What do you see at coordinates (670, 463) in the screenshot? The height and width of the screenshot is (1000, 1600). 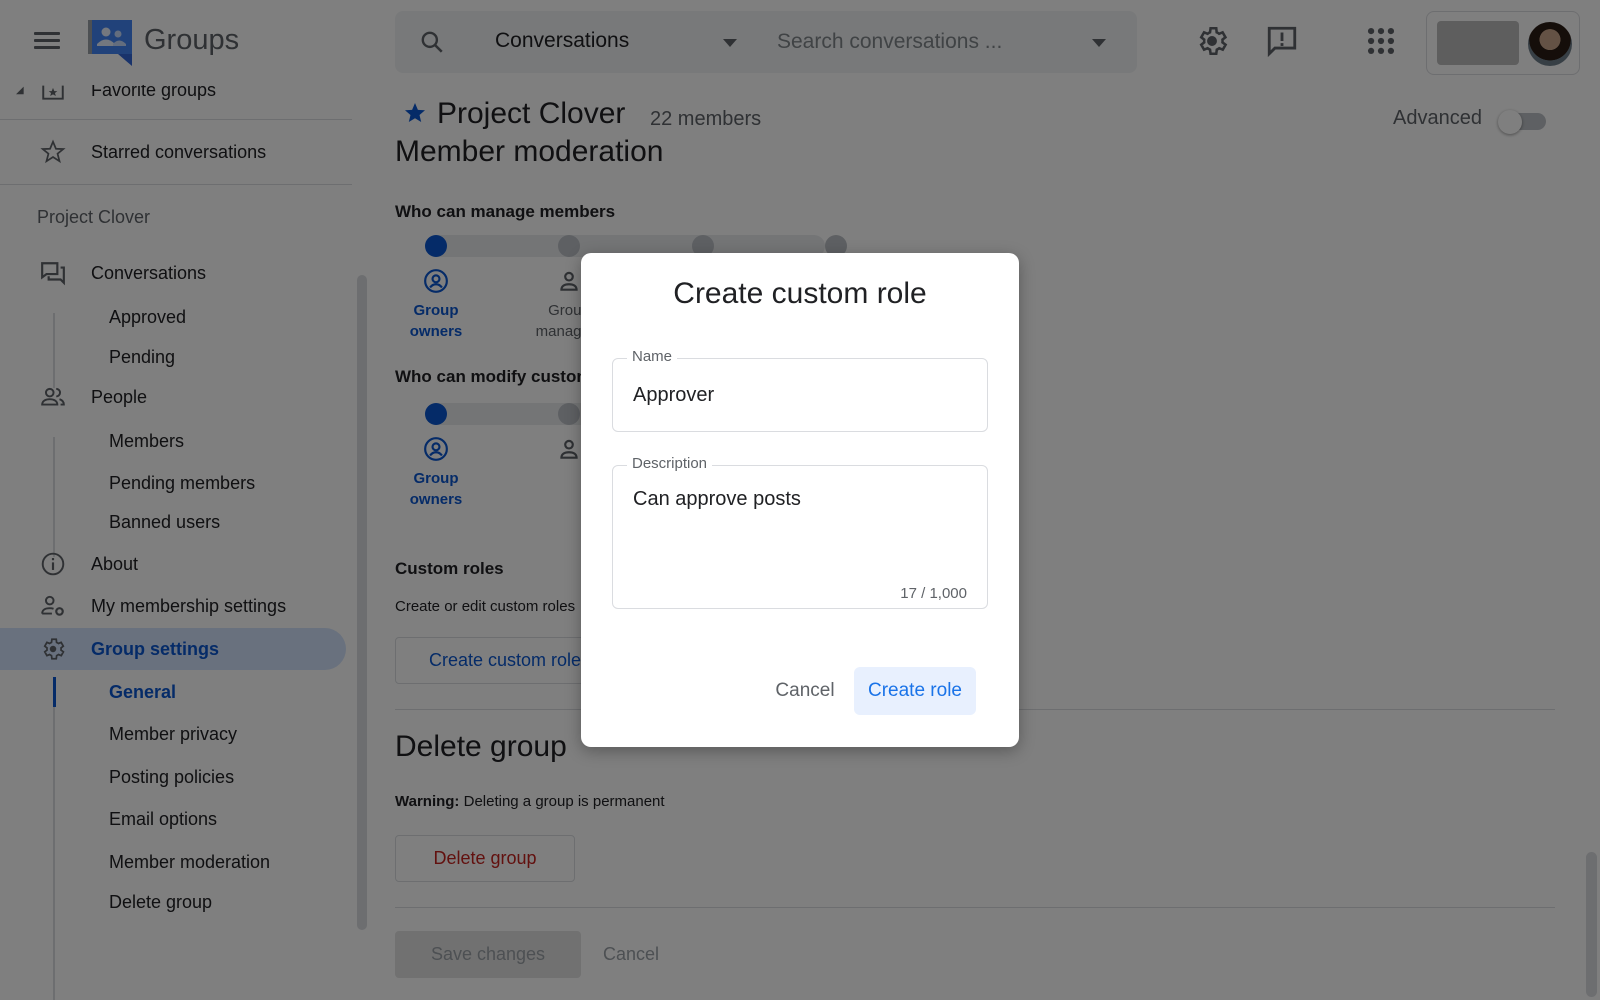 I see `description-field-label: Description` at bounding box center [670, 463].